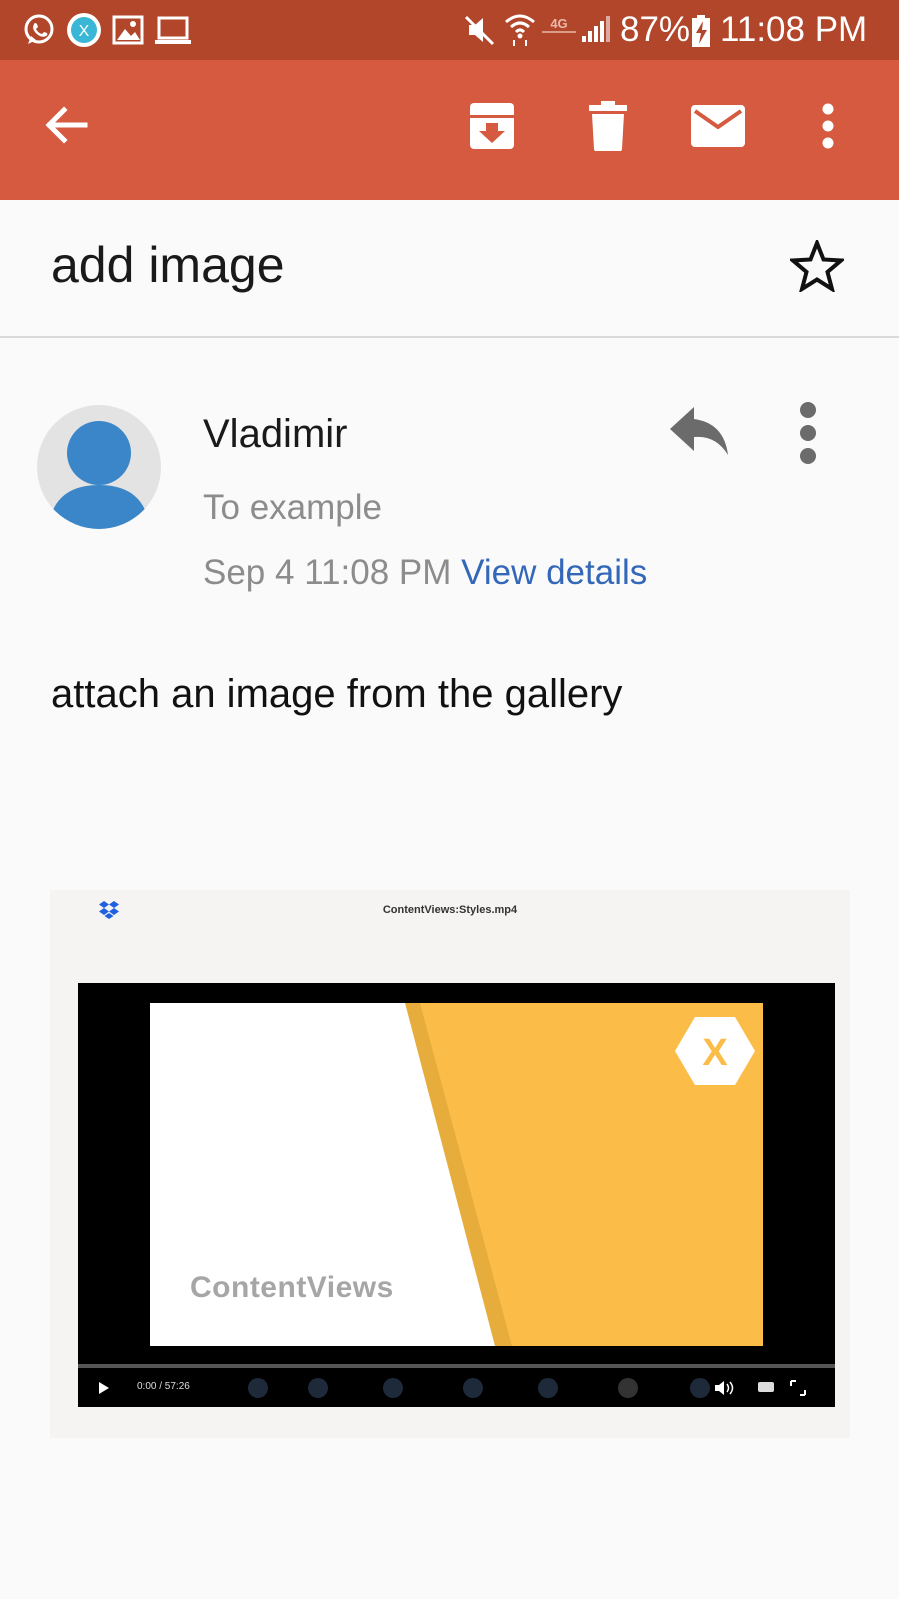  I want to click on whatsapp-icon, so click(39, 29).